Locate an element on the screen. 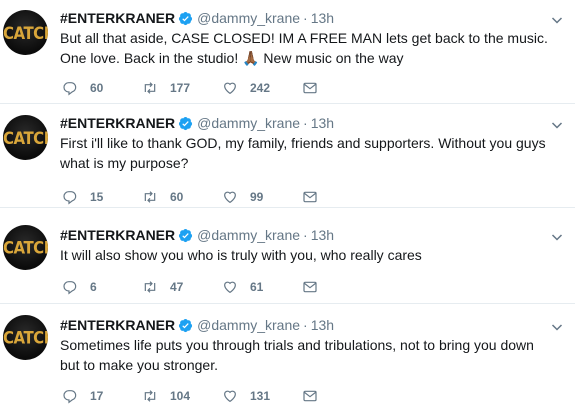  retweet-button: 60 is located at coordinates (182, 197).